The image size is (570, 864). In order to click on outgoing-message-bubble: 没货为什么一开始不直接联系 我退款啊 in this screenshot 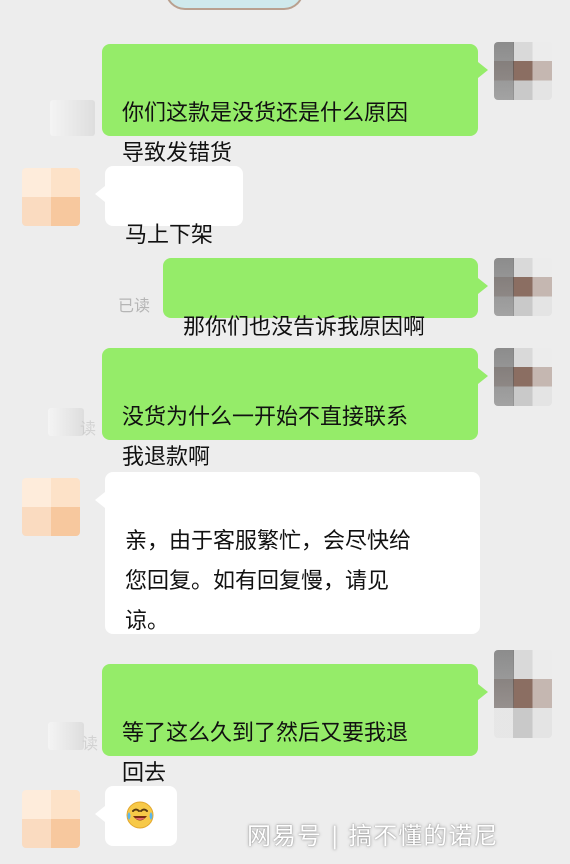, I will do `click(290, 409)`.